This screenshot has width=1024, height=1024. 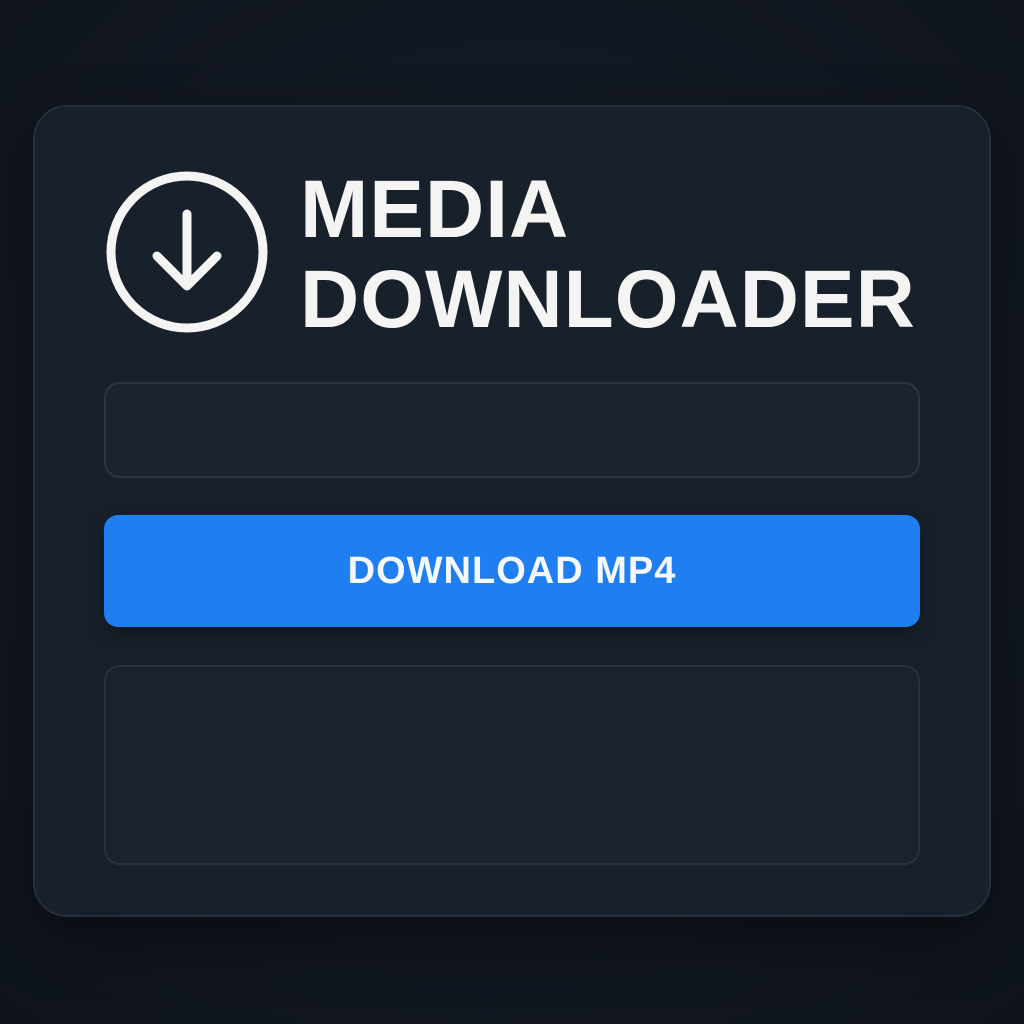 I want to click on url-input, so click(x=512, y=430).